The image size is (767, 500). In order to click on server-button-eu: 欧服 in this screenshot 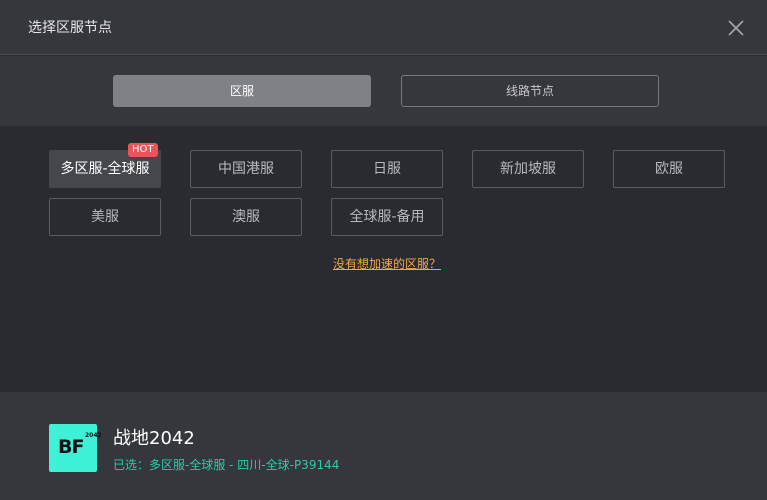, I will do `click(669, 169)`.